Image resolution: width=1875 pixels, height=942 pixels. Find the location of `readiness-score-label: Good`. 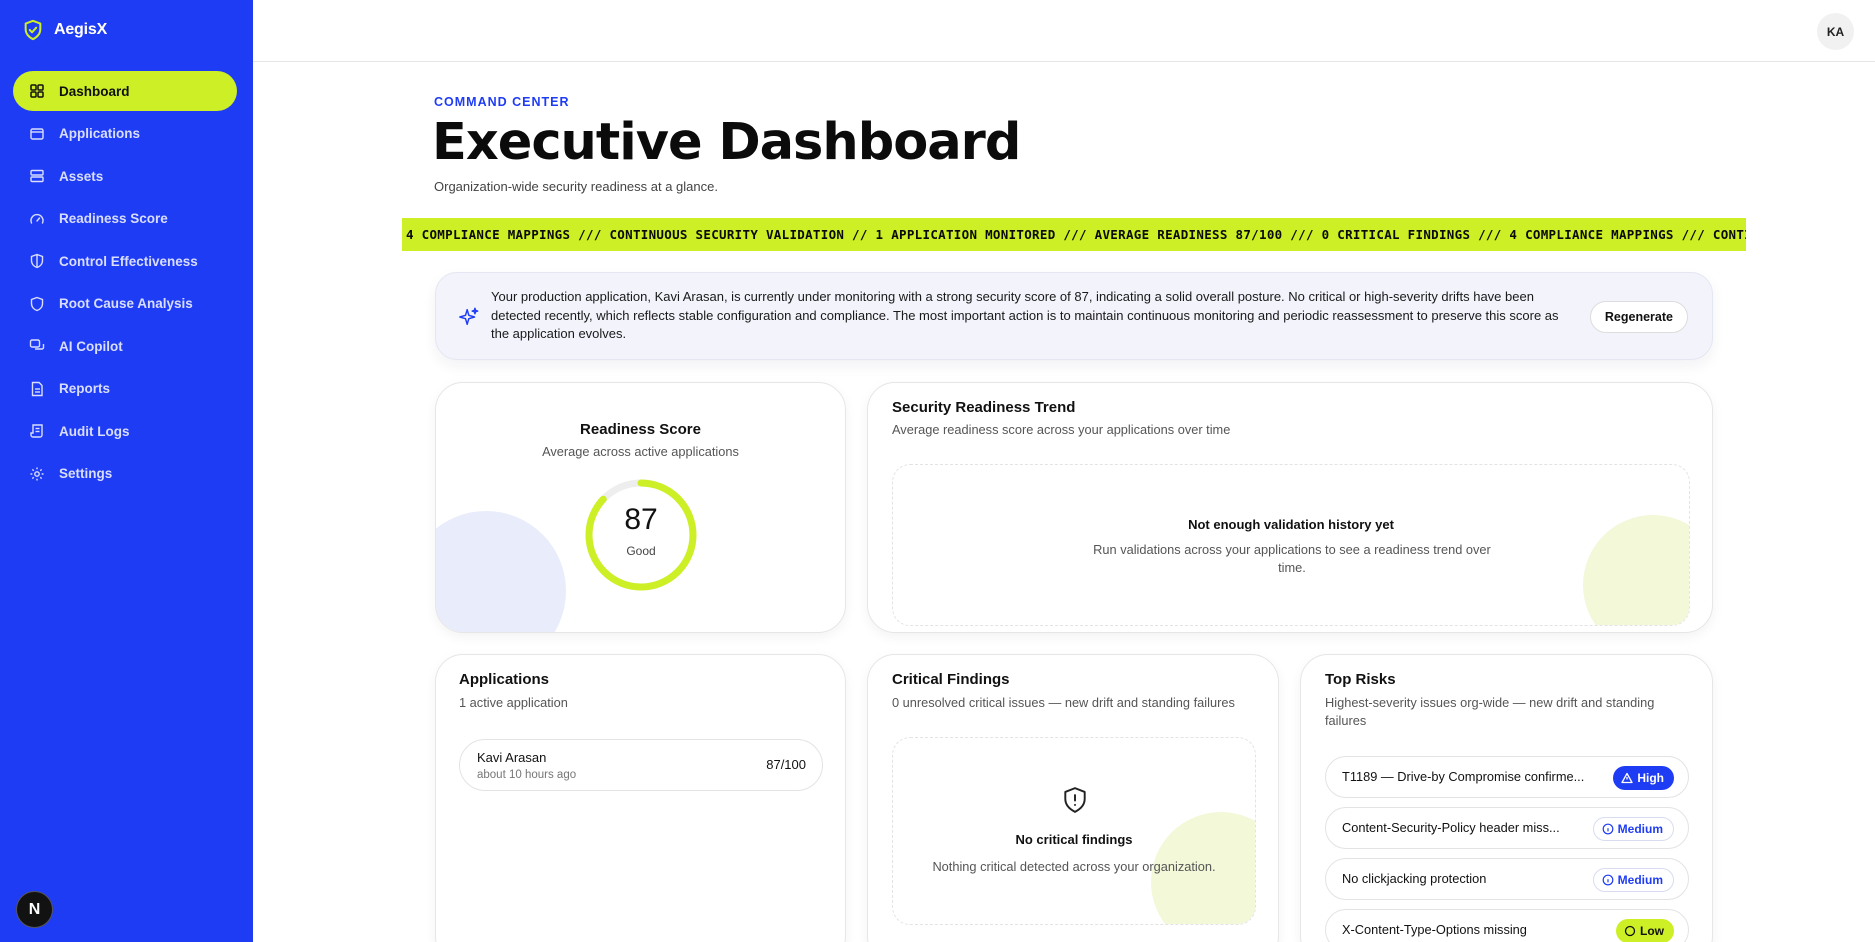

readiness-score-label: Good is located at coordinates (641, 551).